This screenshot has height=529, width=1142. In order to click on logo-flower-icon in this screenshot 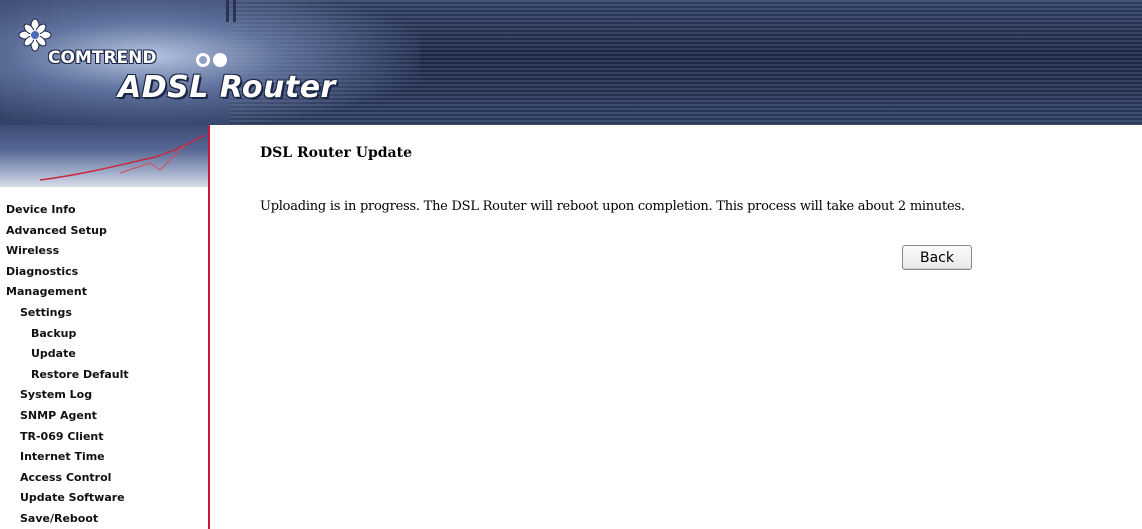, I will do `click(35, 35)`.